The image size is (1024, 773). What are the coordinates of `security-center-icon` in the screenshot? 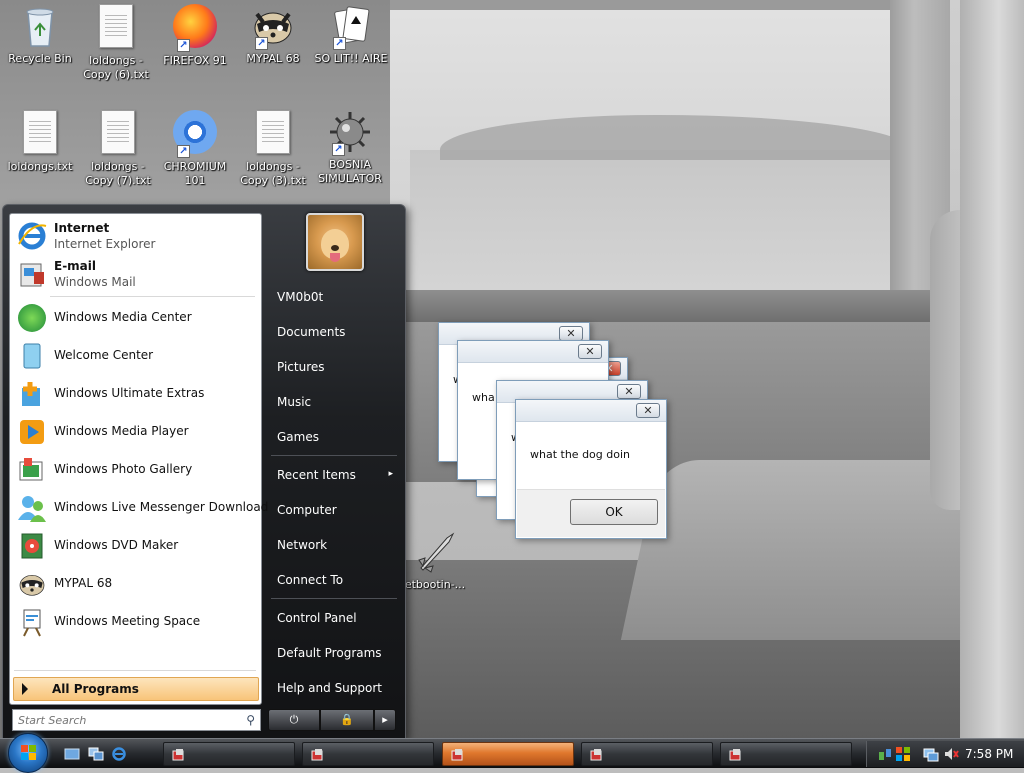 It's located at (903, 755).